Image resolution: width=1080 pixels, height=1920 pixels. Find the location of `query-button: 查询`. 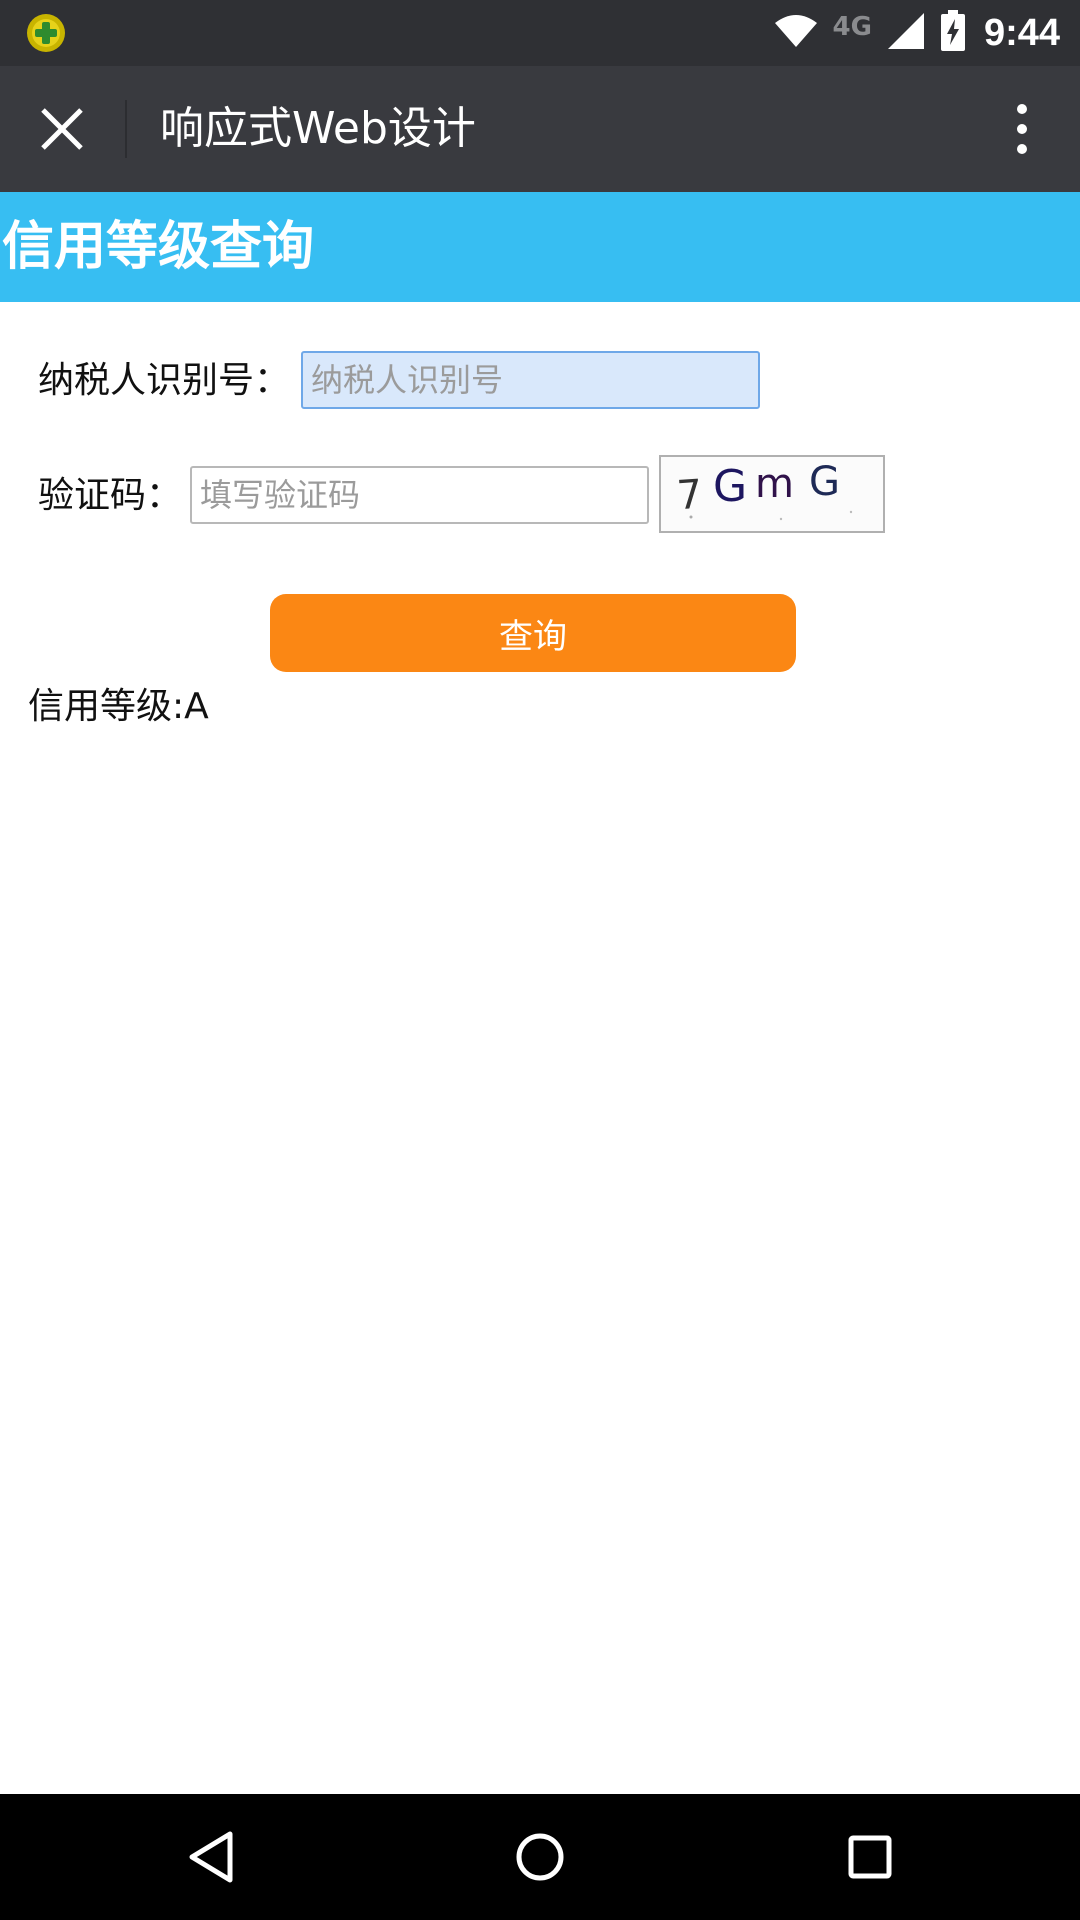

query-button: 查询 is located at coordinates (533, 633).